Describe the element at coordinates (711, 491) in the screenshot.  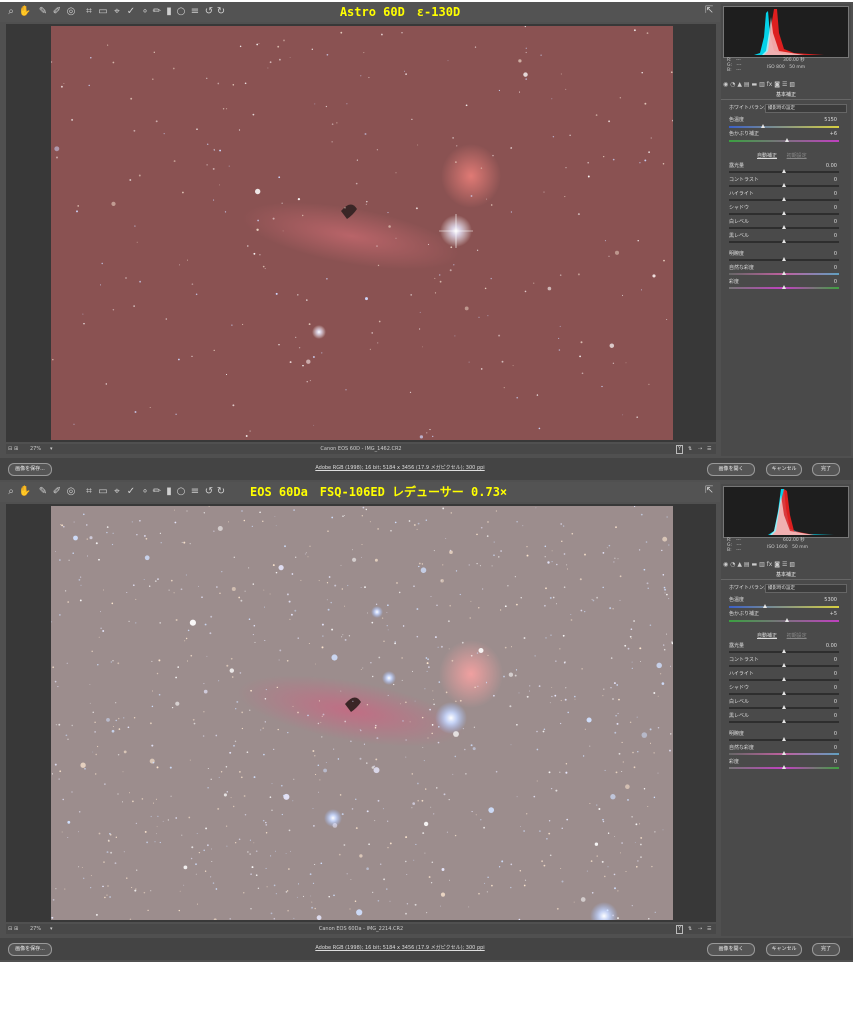
I see `fullscreen-icon: ⇱` at that location.